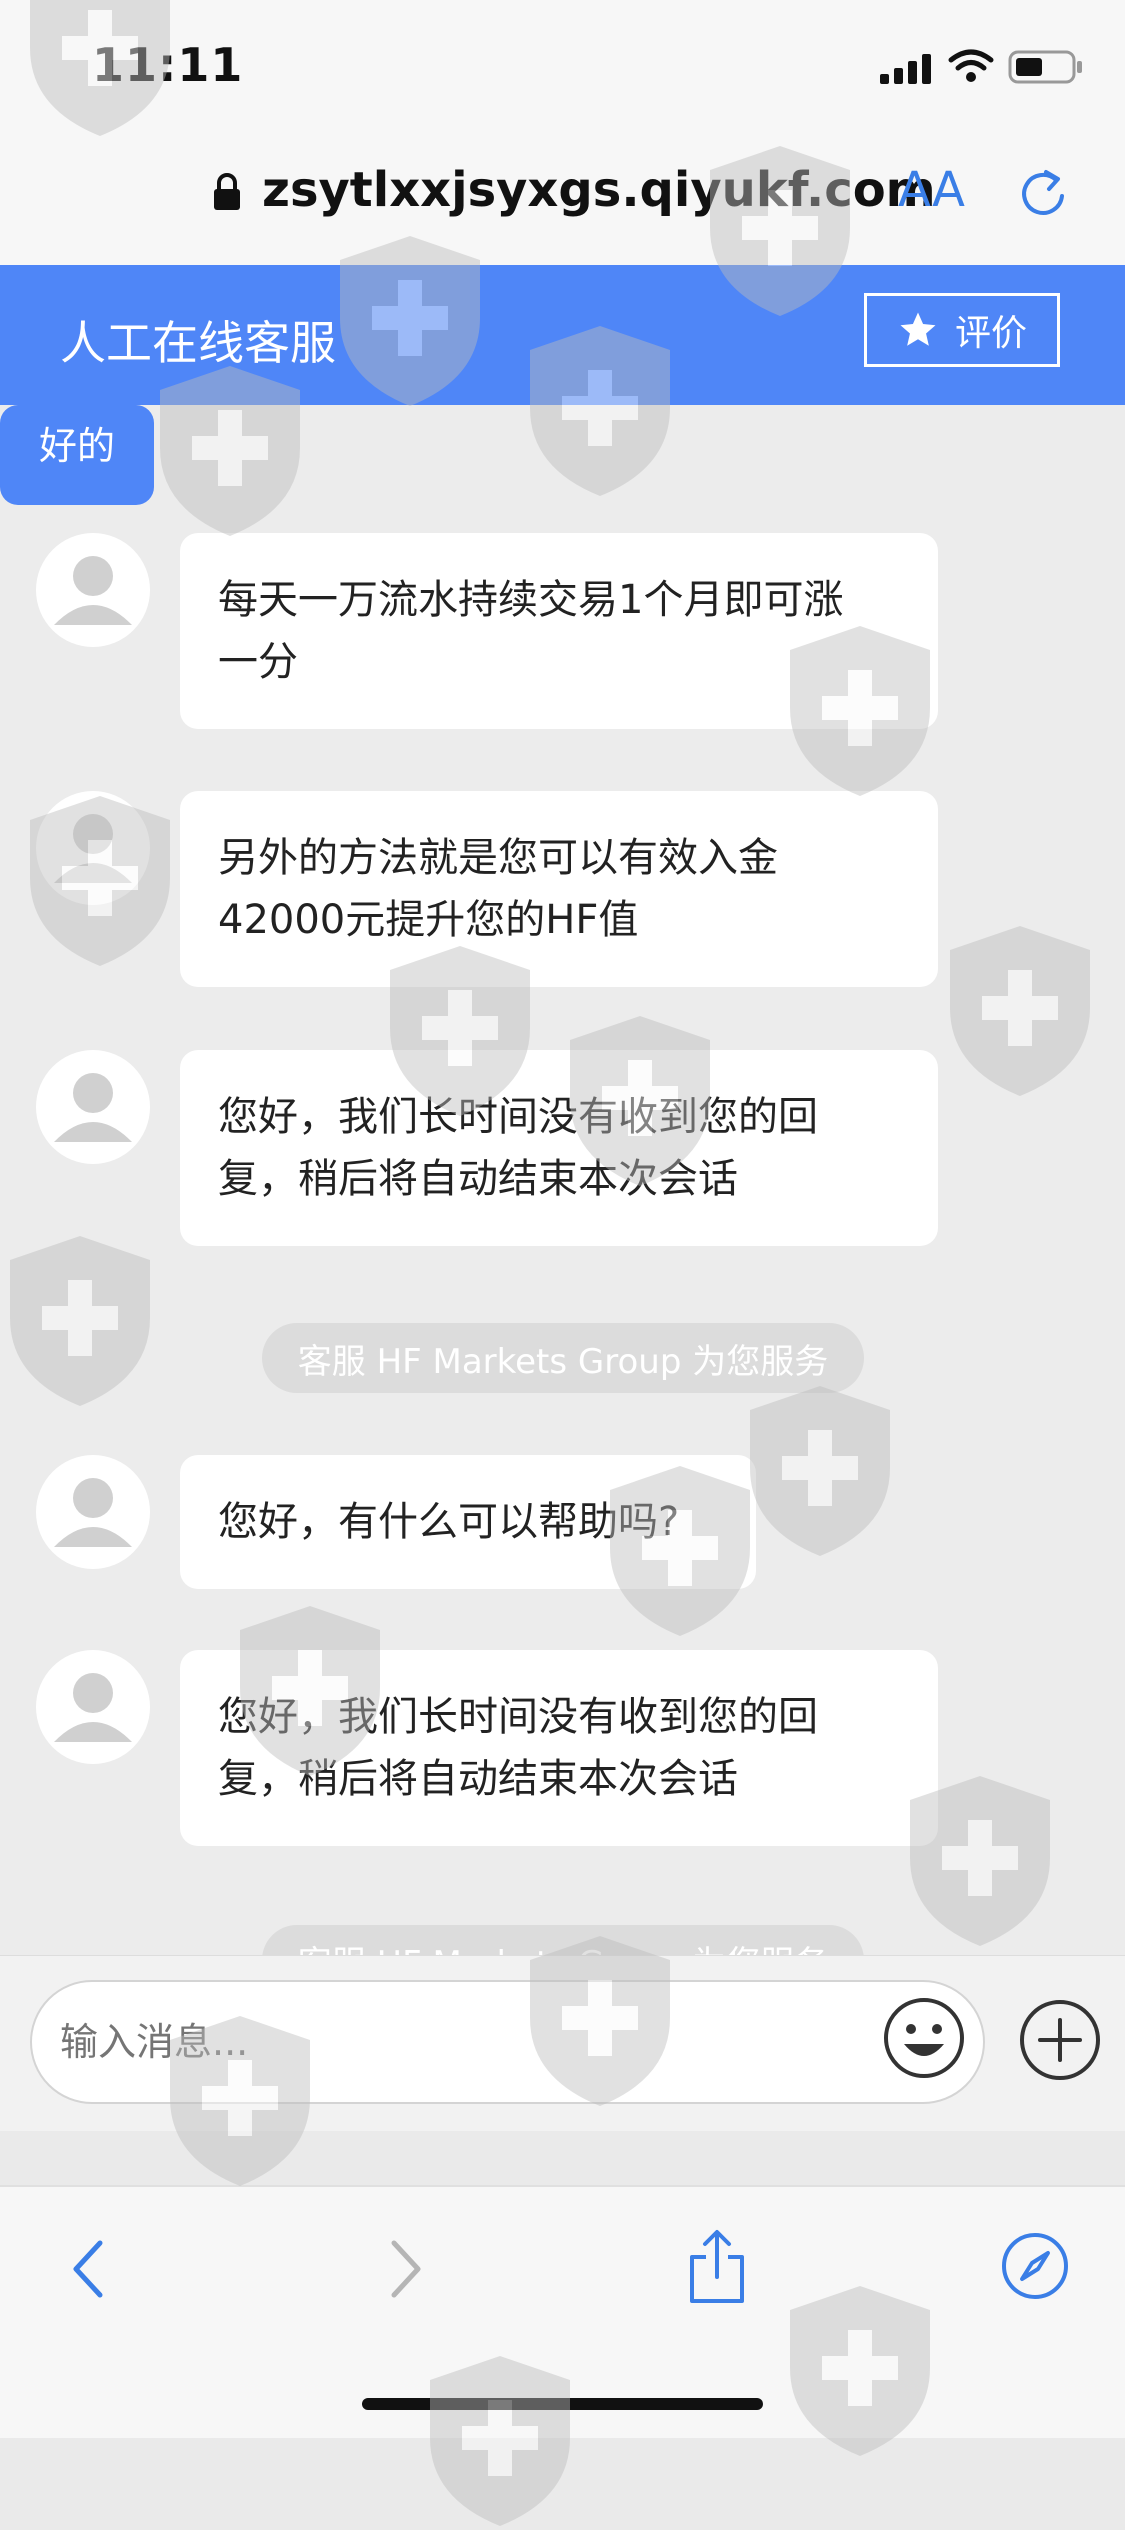 The image size is (1125, 2530). I want to click on text-size-button: AA, so click(931, 190).